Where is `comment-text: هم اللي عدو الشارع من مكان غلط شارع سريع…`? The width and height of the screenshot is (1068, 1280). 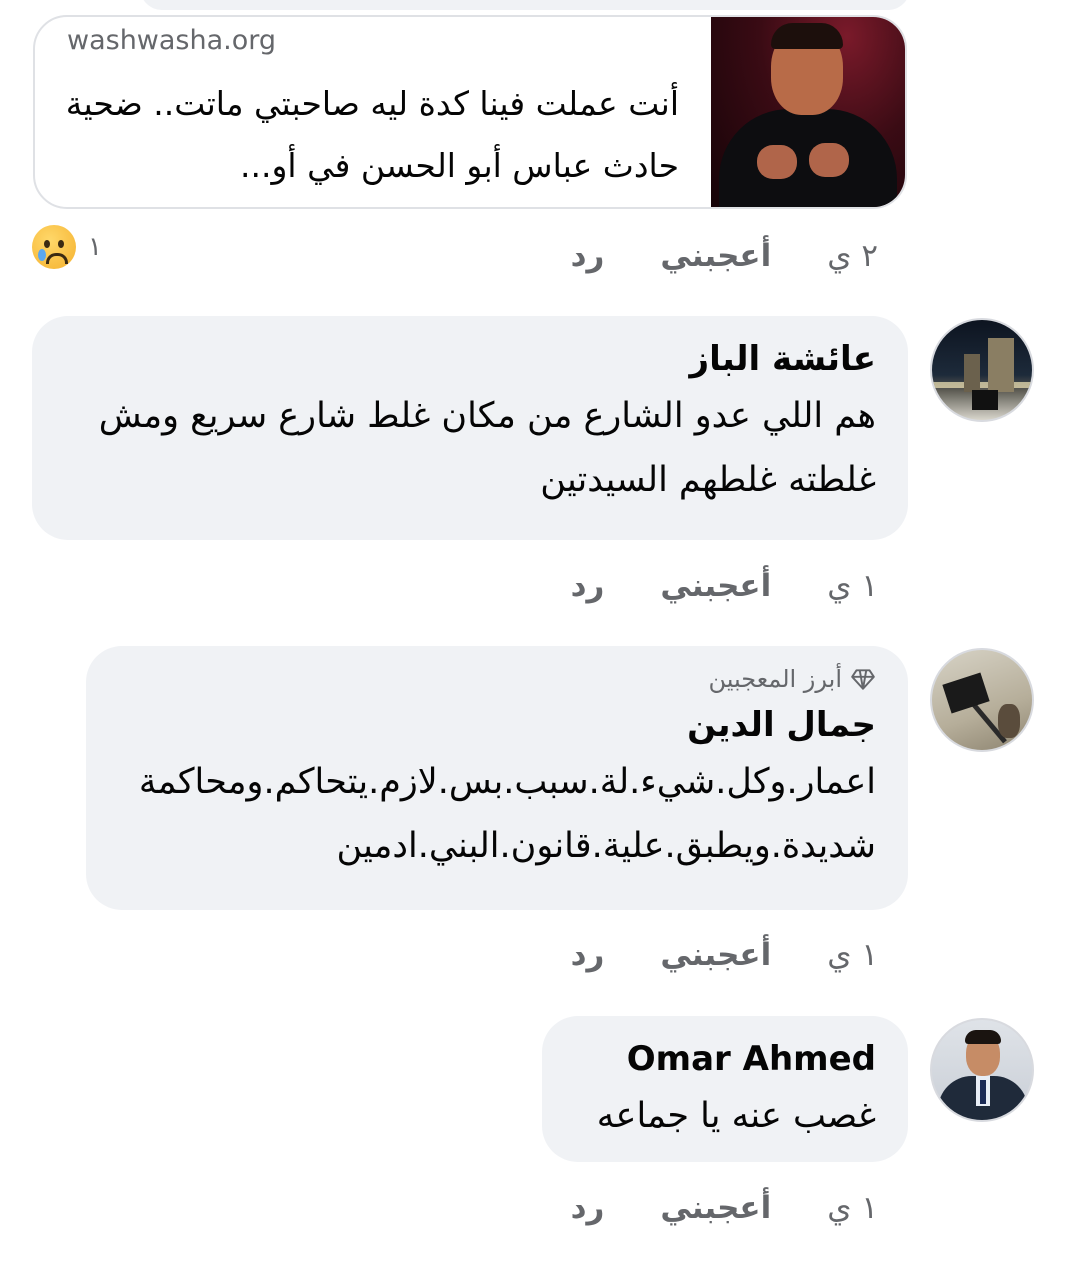 comment-text: هم اللي عدو الشارع من مكان غلط شارع سريع… is located at coordinates (487, 448).